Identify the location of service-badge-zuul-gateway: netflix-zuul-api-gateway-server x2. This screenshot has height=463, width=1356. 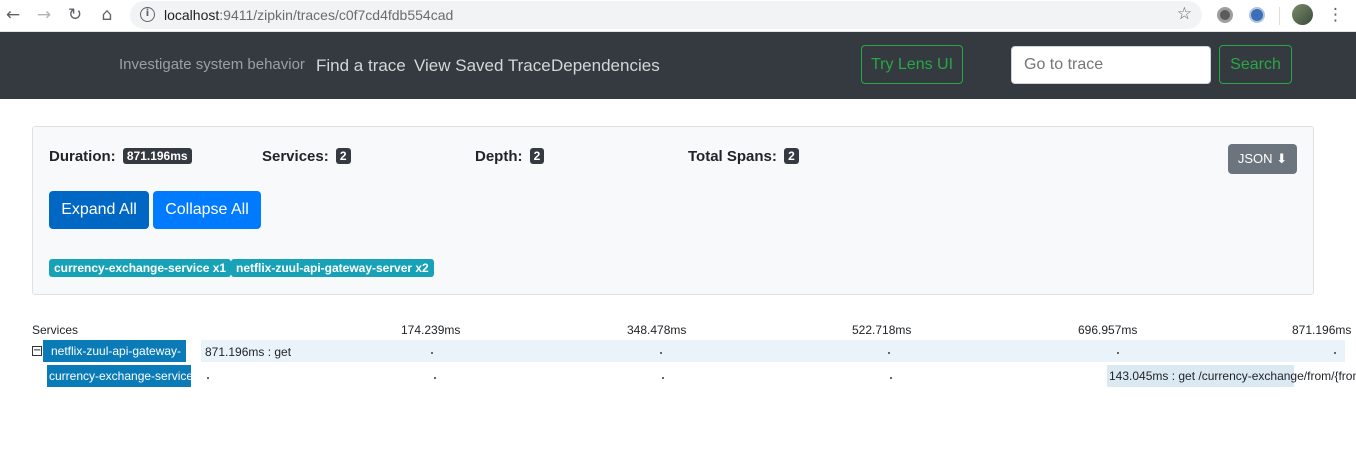
(332, 268).